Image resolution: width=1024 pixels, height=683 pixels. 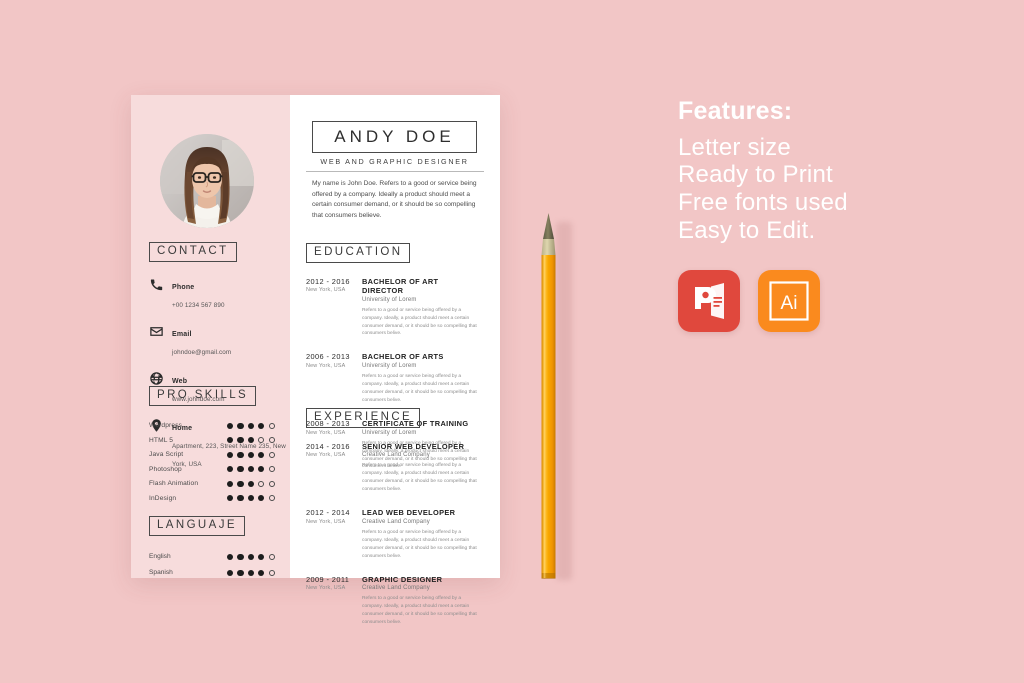 What do you see at coordinates (396, 455) in the screenshot?
I see `entry-subtitle: Creative Land Company` at bounding box center [396, 455].